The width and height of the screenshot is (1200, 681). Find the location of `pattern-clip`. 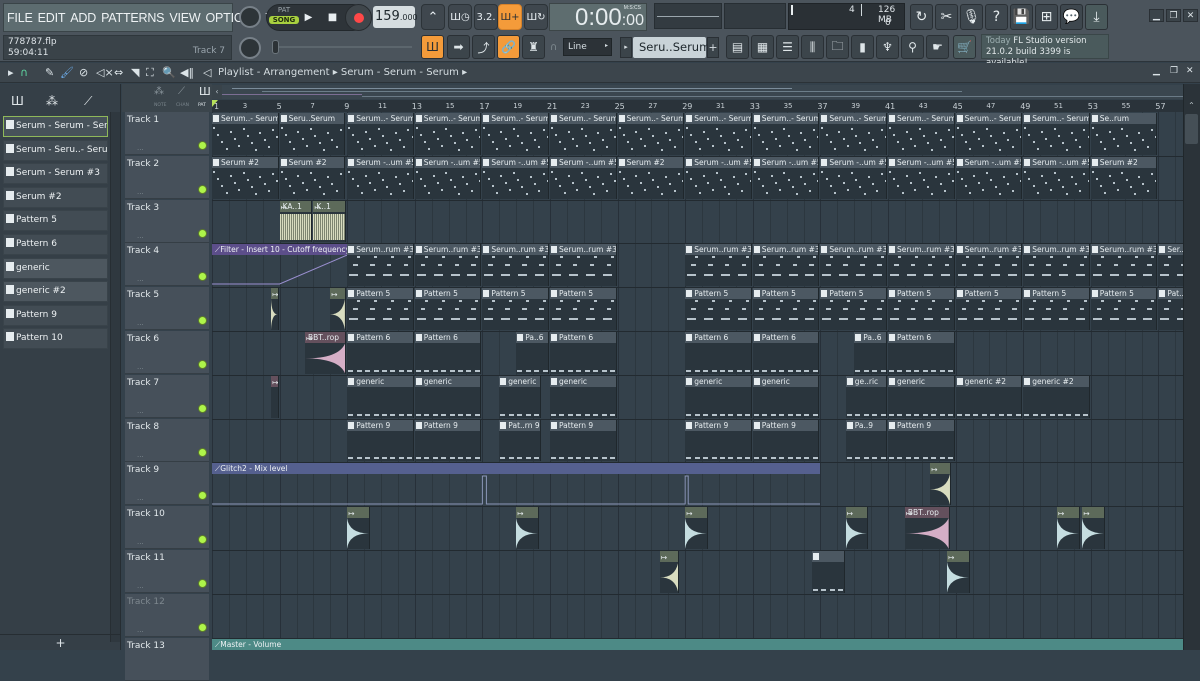

pattern-clip is located at coordinates (828, 572).